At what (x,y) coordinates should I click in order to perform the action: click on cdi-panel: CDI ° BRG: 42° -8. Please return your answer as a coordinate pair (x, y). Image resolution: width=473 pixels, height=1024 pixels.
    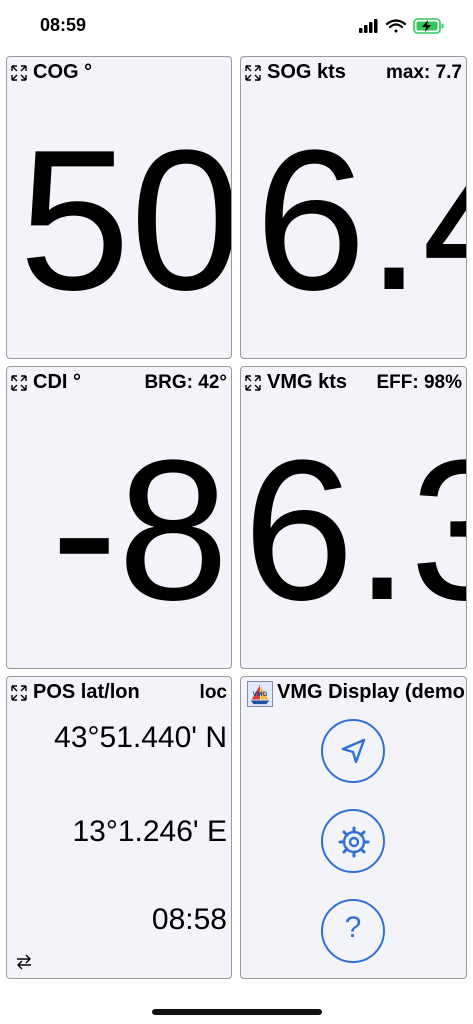
    Looking at the image, I should click on (119, 517).